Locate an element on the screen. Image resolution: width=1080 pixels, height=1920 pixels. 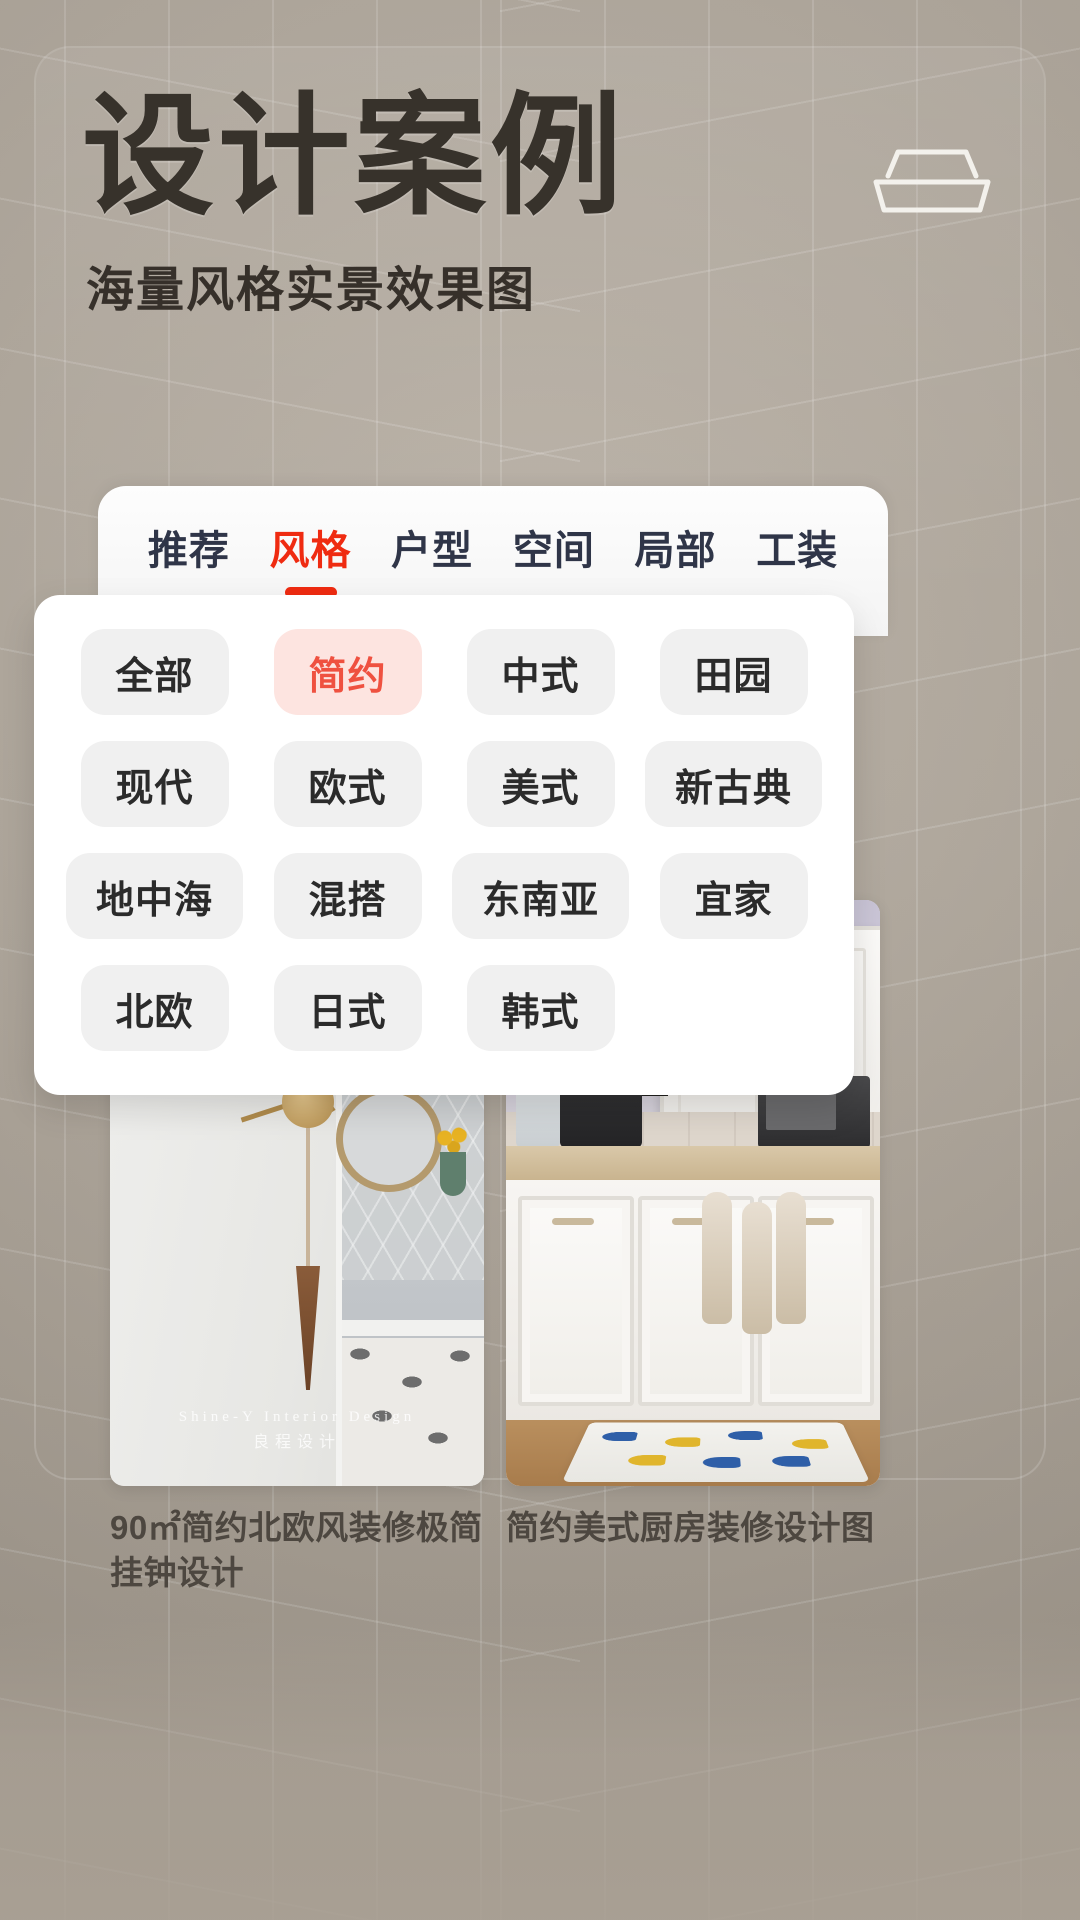
tab-label: 推荐 is located at coordinates (188, 551).